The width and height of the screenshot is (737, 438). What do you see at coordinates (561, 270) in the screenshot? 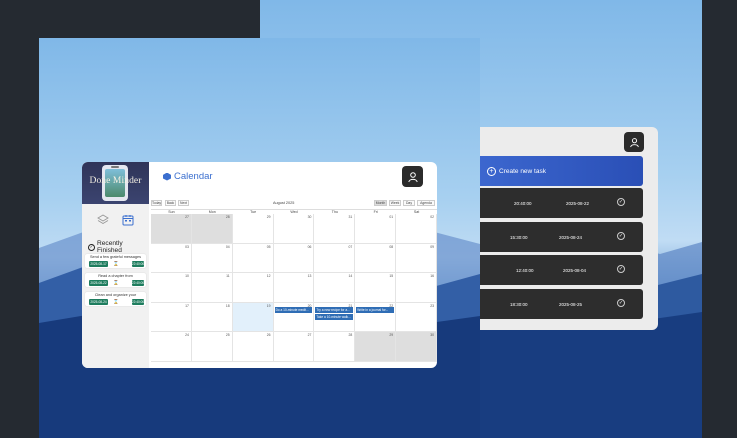
I see `task-row: 12:40:00 2025-08-04 ✓` at bounding box center [561, 270].